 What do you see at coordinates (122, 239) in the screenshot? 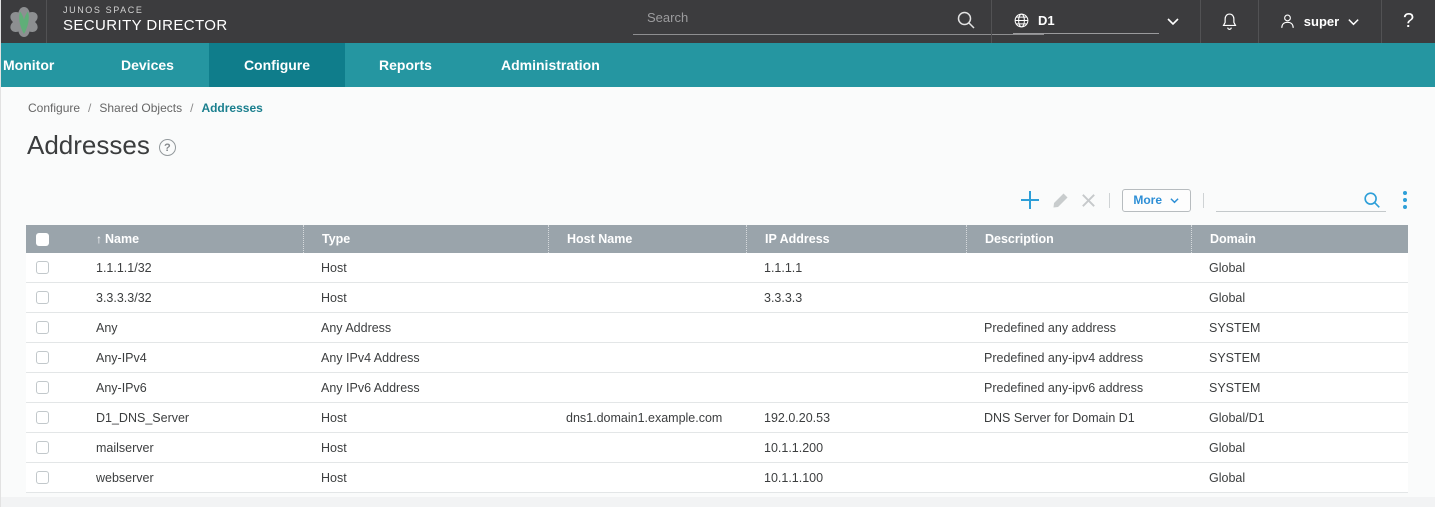
I see `column-label: Name` at bounding box center [122, 239].